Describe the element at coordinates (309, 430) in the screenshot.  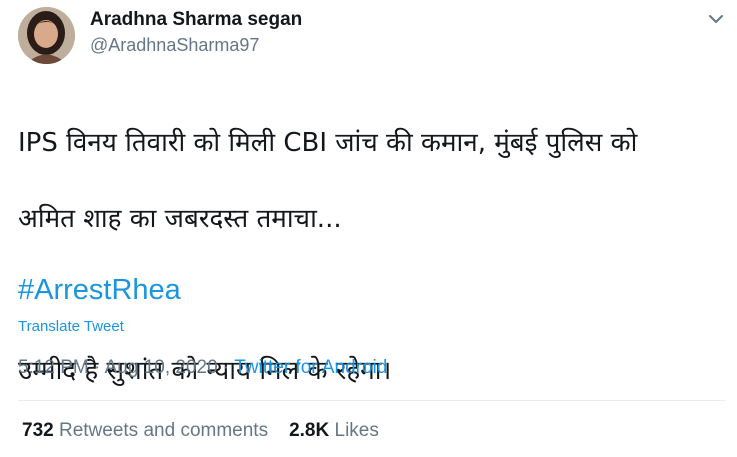
I see `likes-count: 2.8K` at that location.